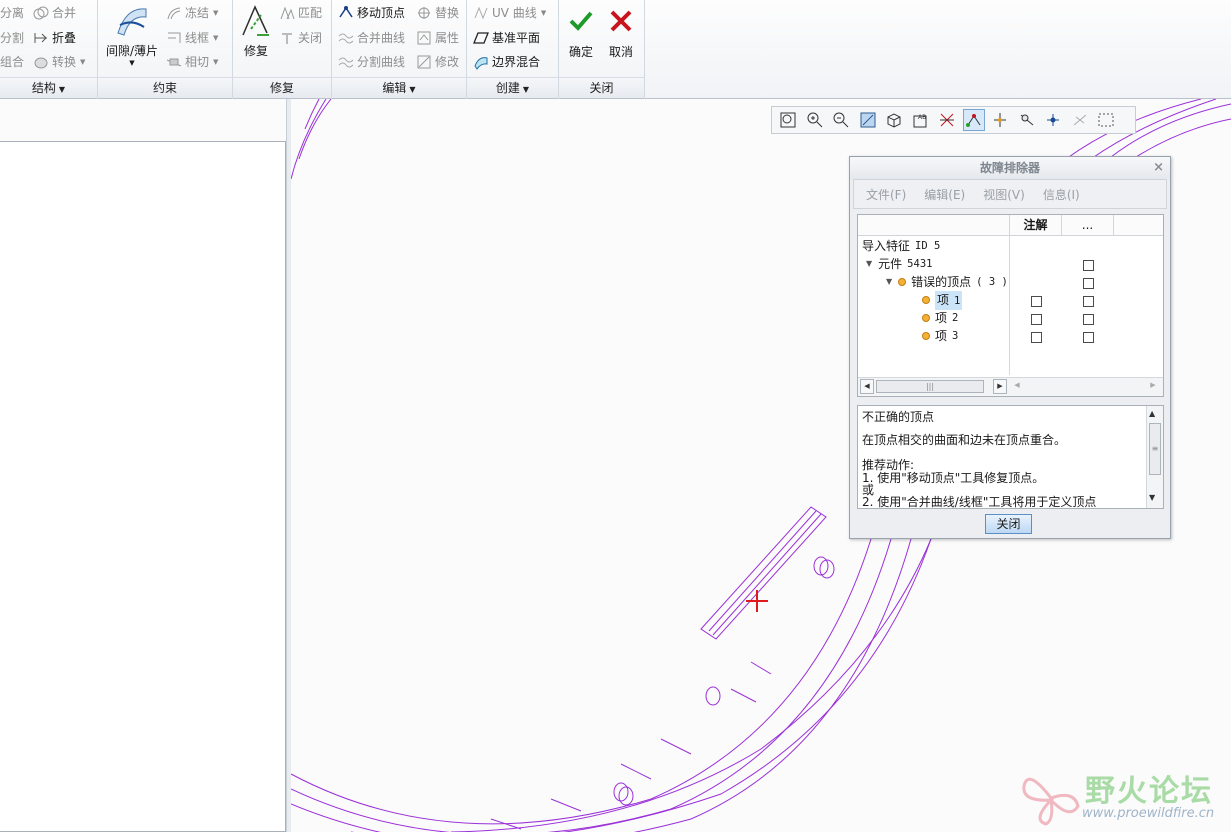  What do you see at coordinates (132, 21) in the screenshot?
I see `gap-sheet-icon` at bounding box center [132, 21].